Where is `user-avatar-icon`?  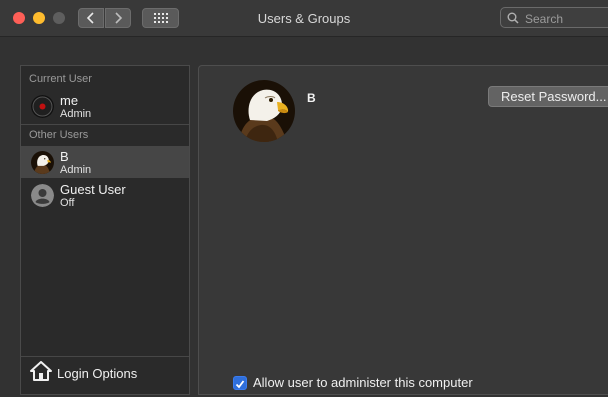
user-avatar-icon is located at coordinates (42, 106).